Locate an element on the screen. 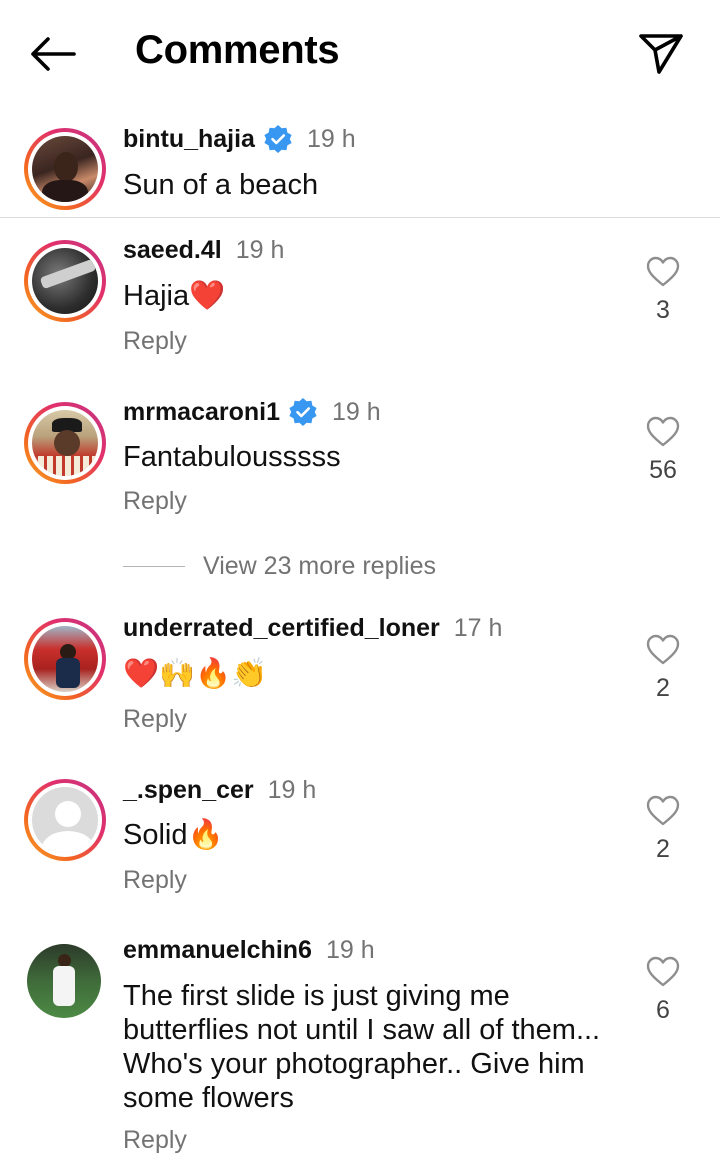 This screenshot has width=720, height=1173. comment-username: emmanuelchin6 is located at coordinates (217, 950).